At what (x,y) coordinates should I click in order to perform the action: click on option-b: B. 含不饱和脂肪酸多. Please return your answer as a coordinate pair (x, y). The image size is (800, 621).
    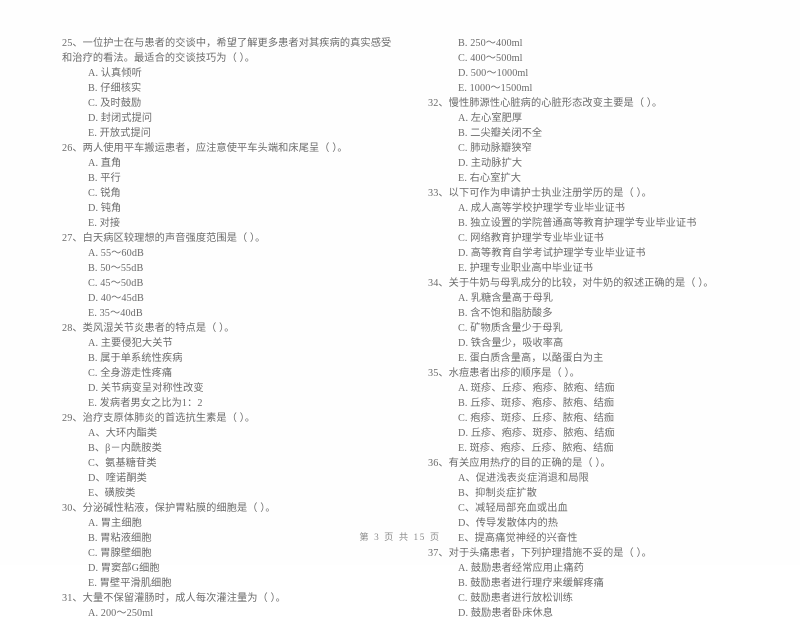
    Looking at the image, I should click on (597, 313).